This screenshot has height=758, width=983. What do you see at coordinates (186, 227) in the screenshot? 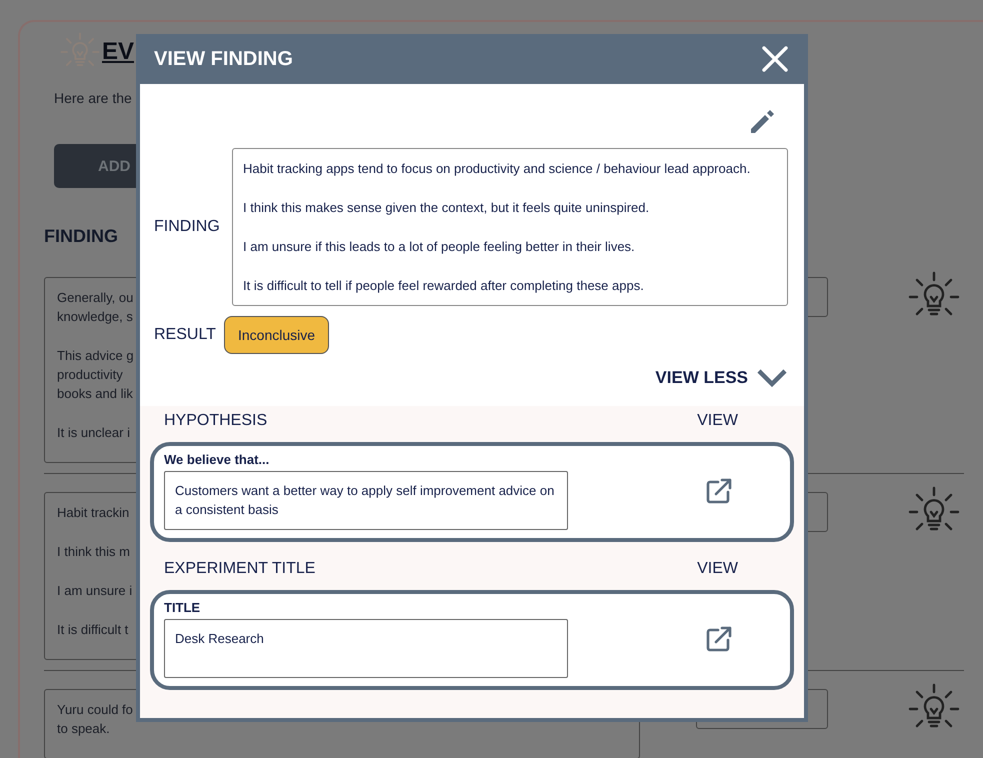
I see `finding-label: FINDING` at bounding box center [186, 227].